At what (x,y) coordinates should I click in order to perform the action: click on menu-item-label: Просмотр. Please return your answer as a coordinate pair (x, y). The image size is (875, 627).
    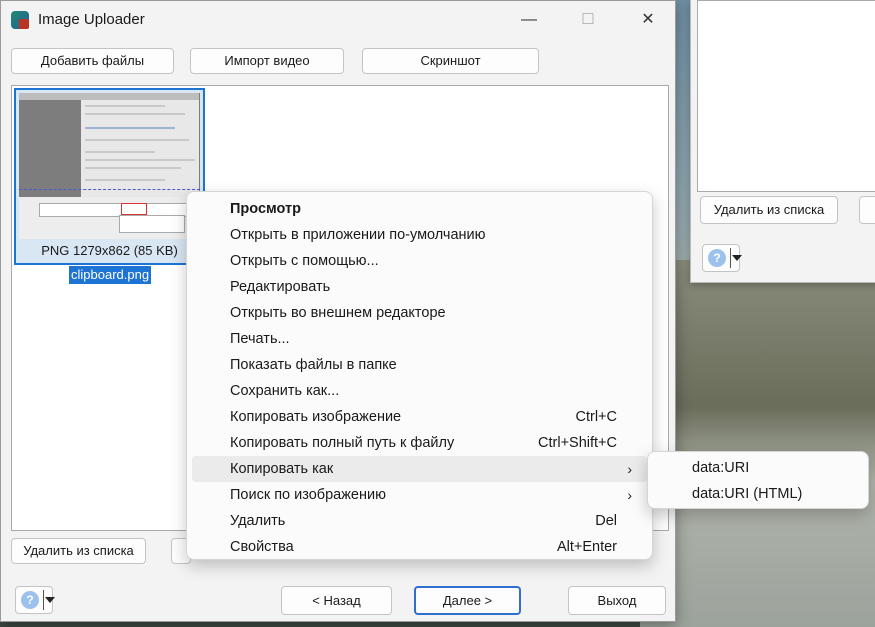
    Looking at the image, I should click on (265, 209).